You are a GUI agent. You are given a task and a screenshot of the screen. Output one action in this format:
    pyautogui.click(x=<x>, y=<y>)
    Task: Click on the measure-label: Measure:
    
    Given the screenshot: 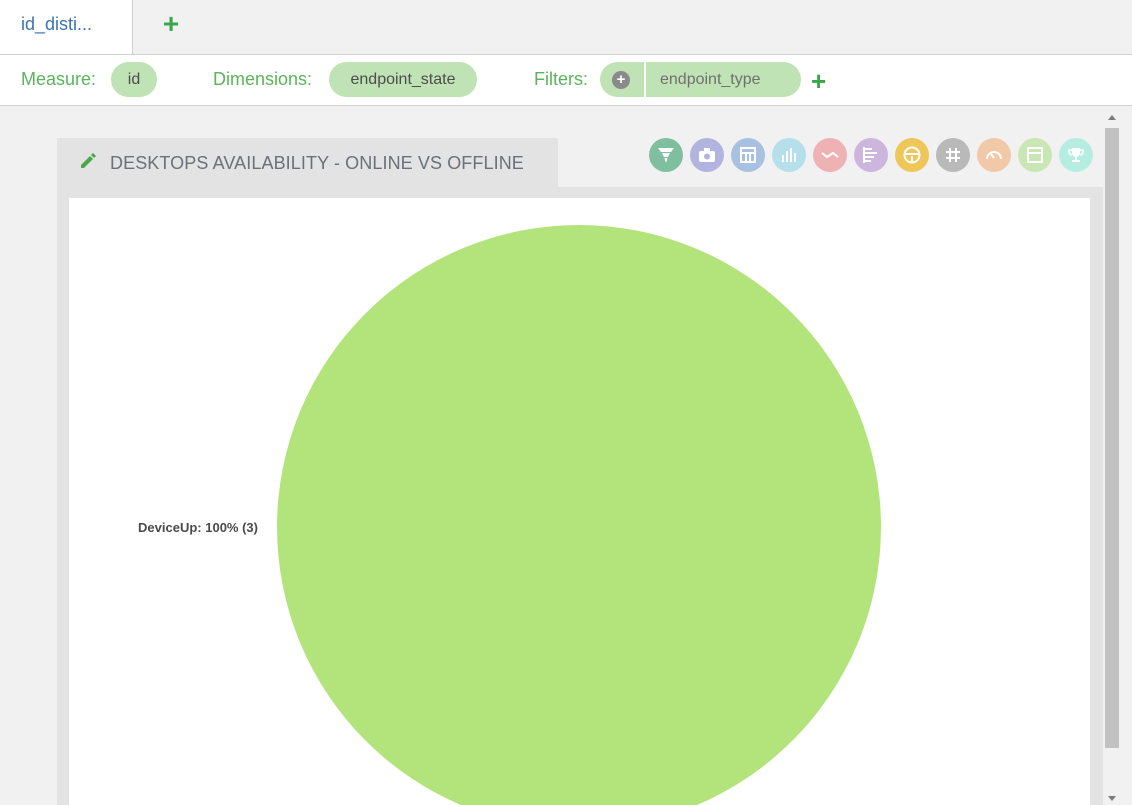 What is the action you would take?
    pyautogui.click(x=59, y=79)
    